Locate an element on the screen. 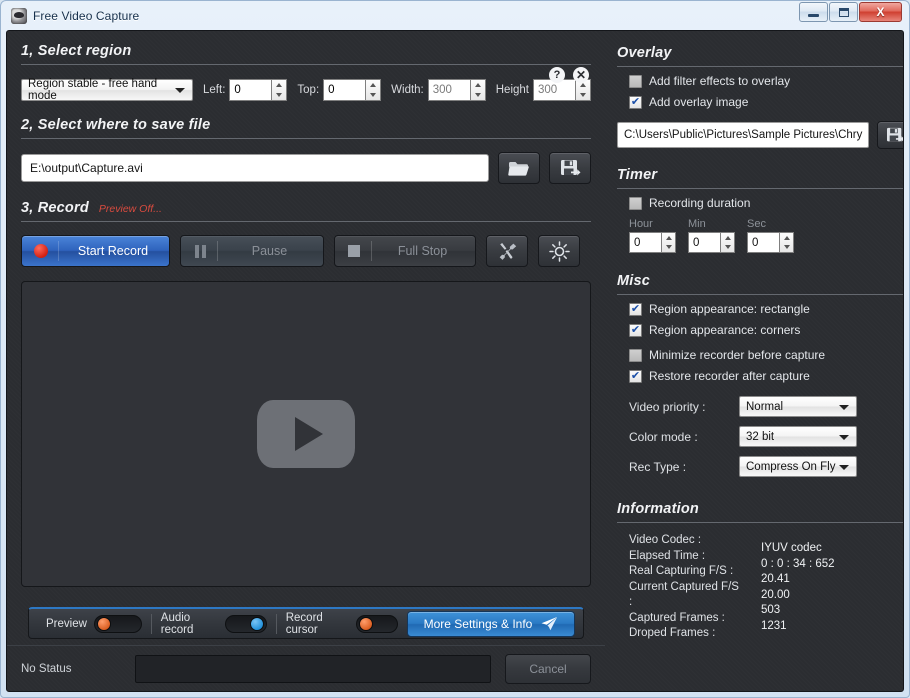  top-decrement is located at coordinates (373, 95).